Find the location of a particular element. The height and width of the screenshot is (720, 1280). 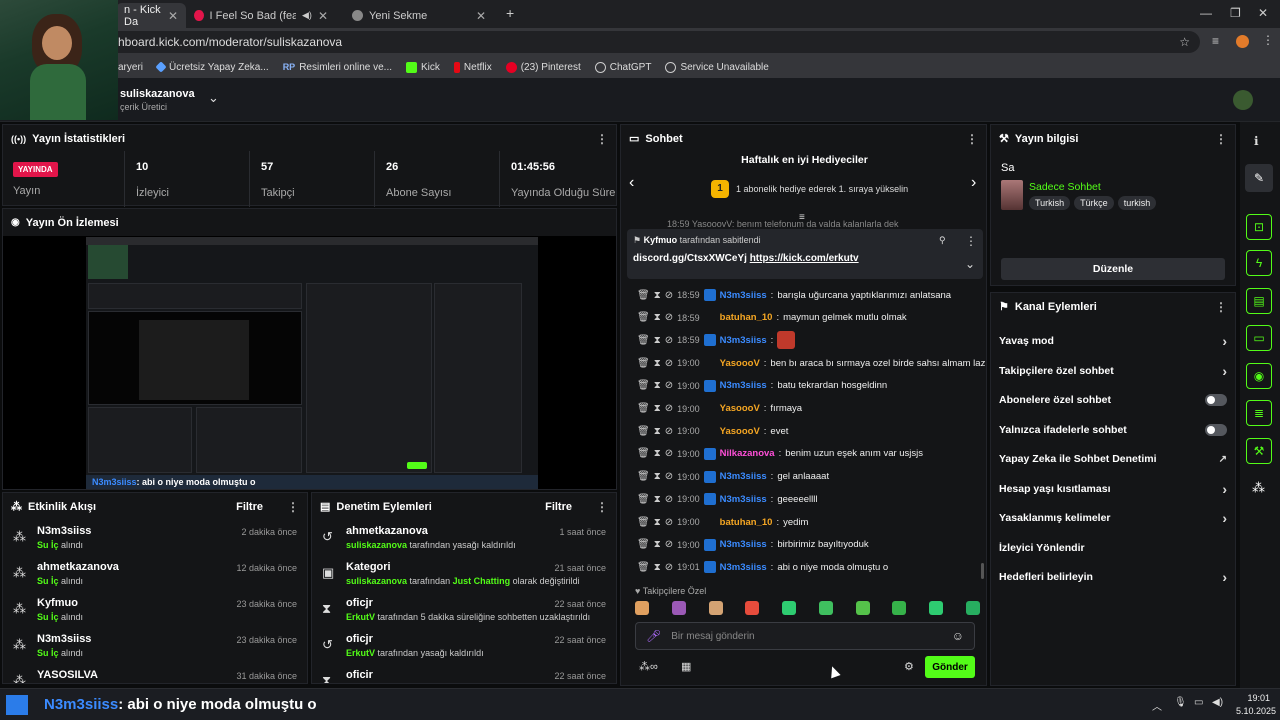

toggle-switch is located at coordinates (1216, 429).